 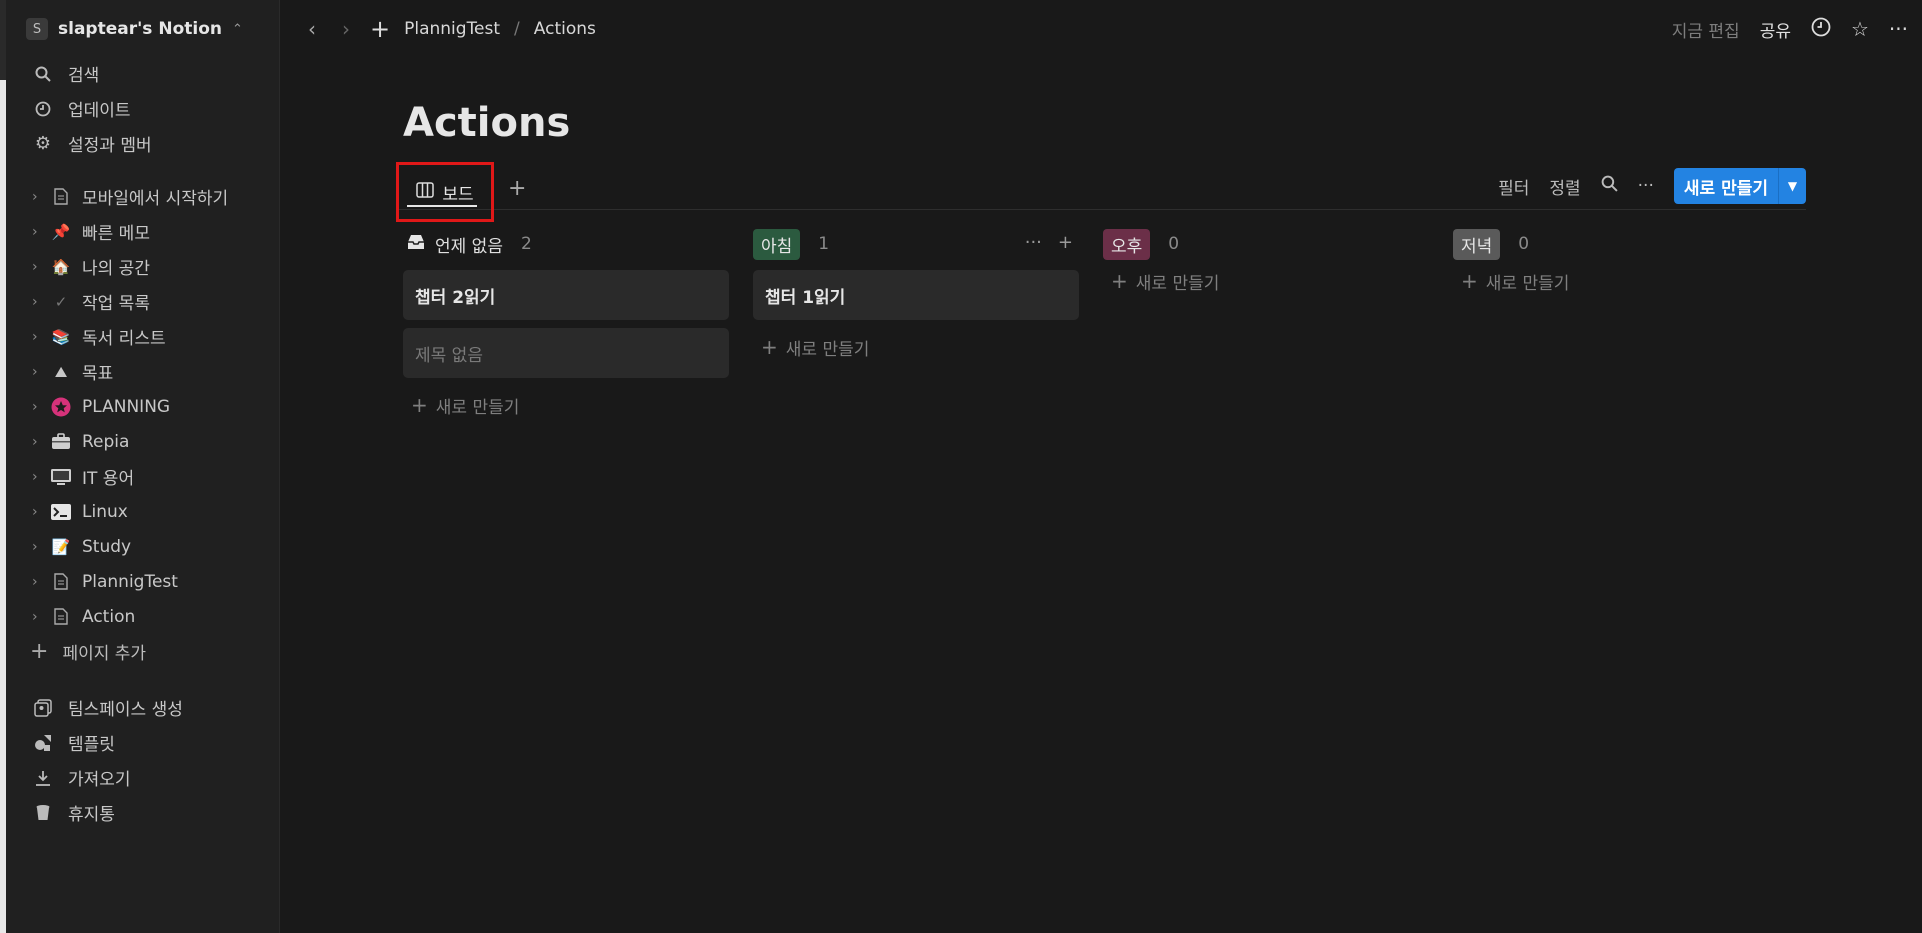 I want to click on view-tools: 필터 정렬 ··· 새로 만들기 ▼, so click(x=1652, y=186).